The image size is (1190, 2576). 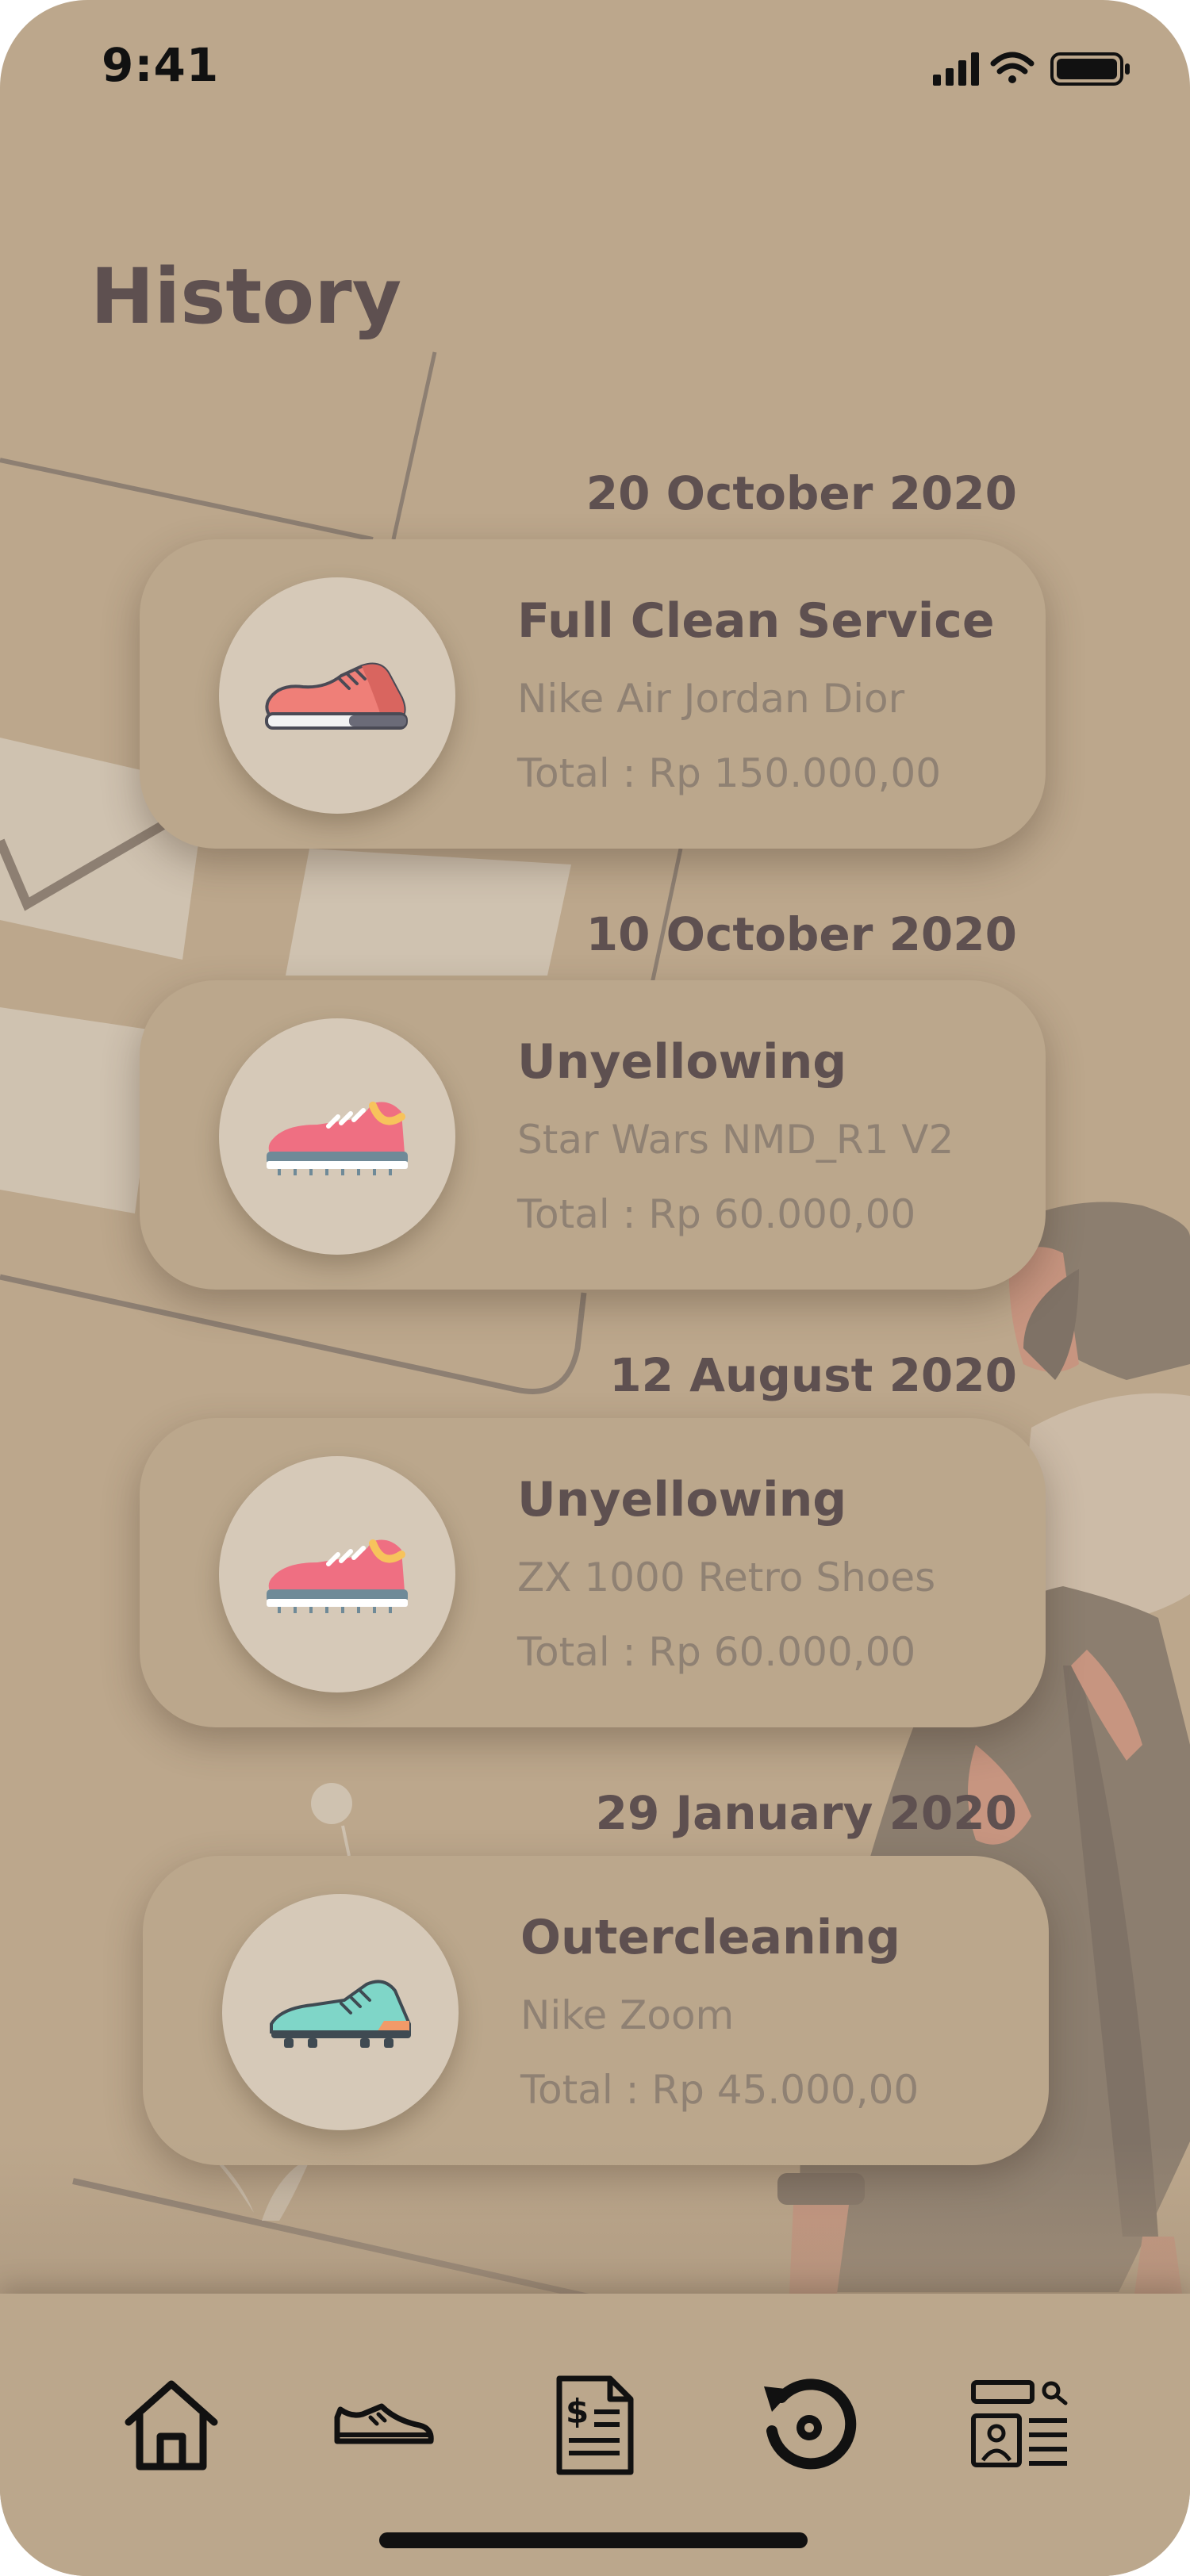 What do you see at coordinates (729, 773) in the screenshot?
I see `order-total: Total : Rp 150.000,00` at bounding box center [729, 773].